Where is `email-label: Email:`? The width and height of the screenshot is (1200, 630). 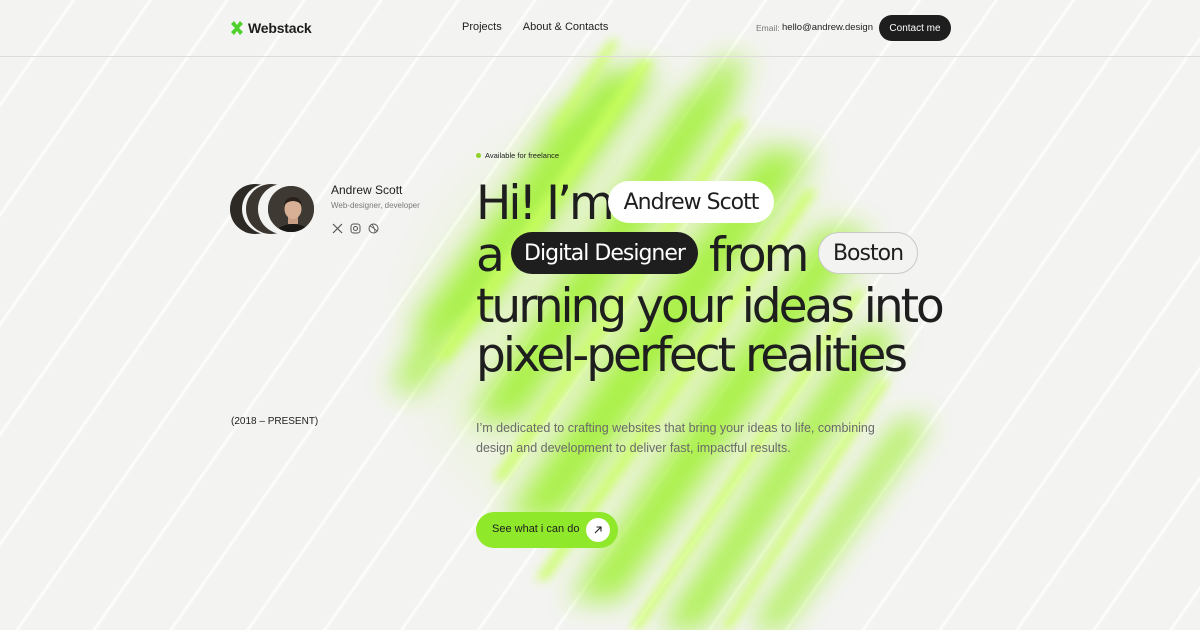 email-label: Email: is located at coordinates (768, 28).